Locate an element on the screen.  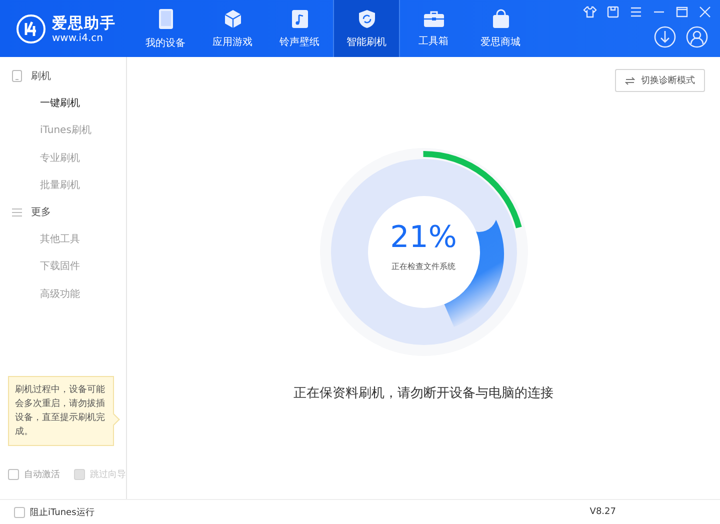
status-message: 正在保资料刷机，请勿断开设备与电脑的连接 is located at coordinates (424, 393).